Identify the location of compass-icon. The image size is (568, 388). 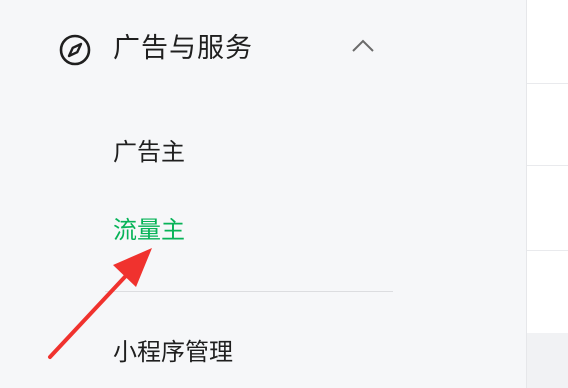
(75, 50).